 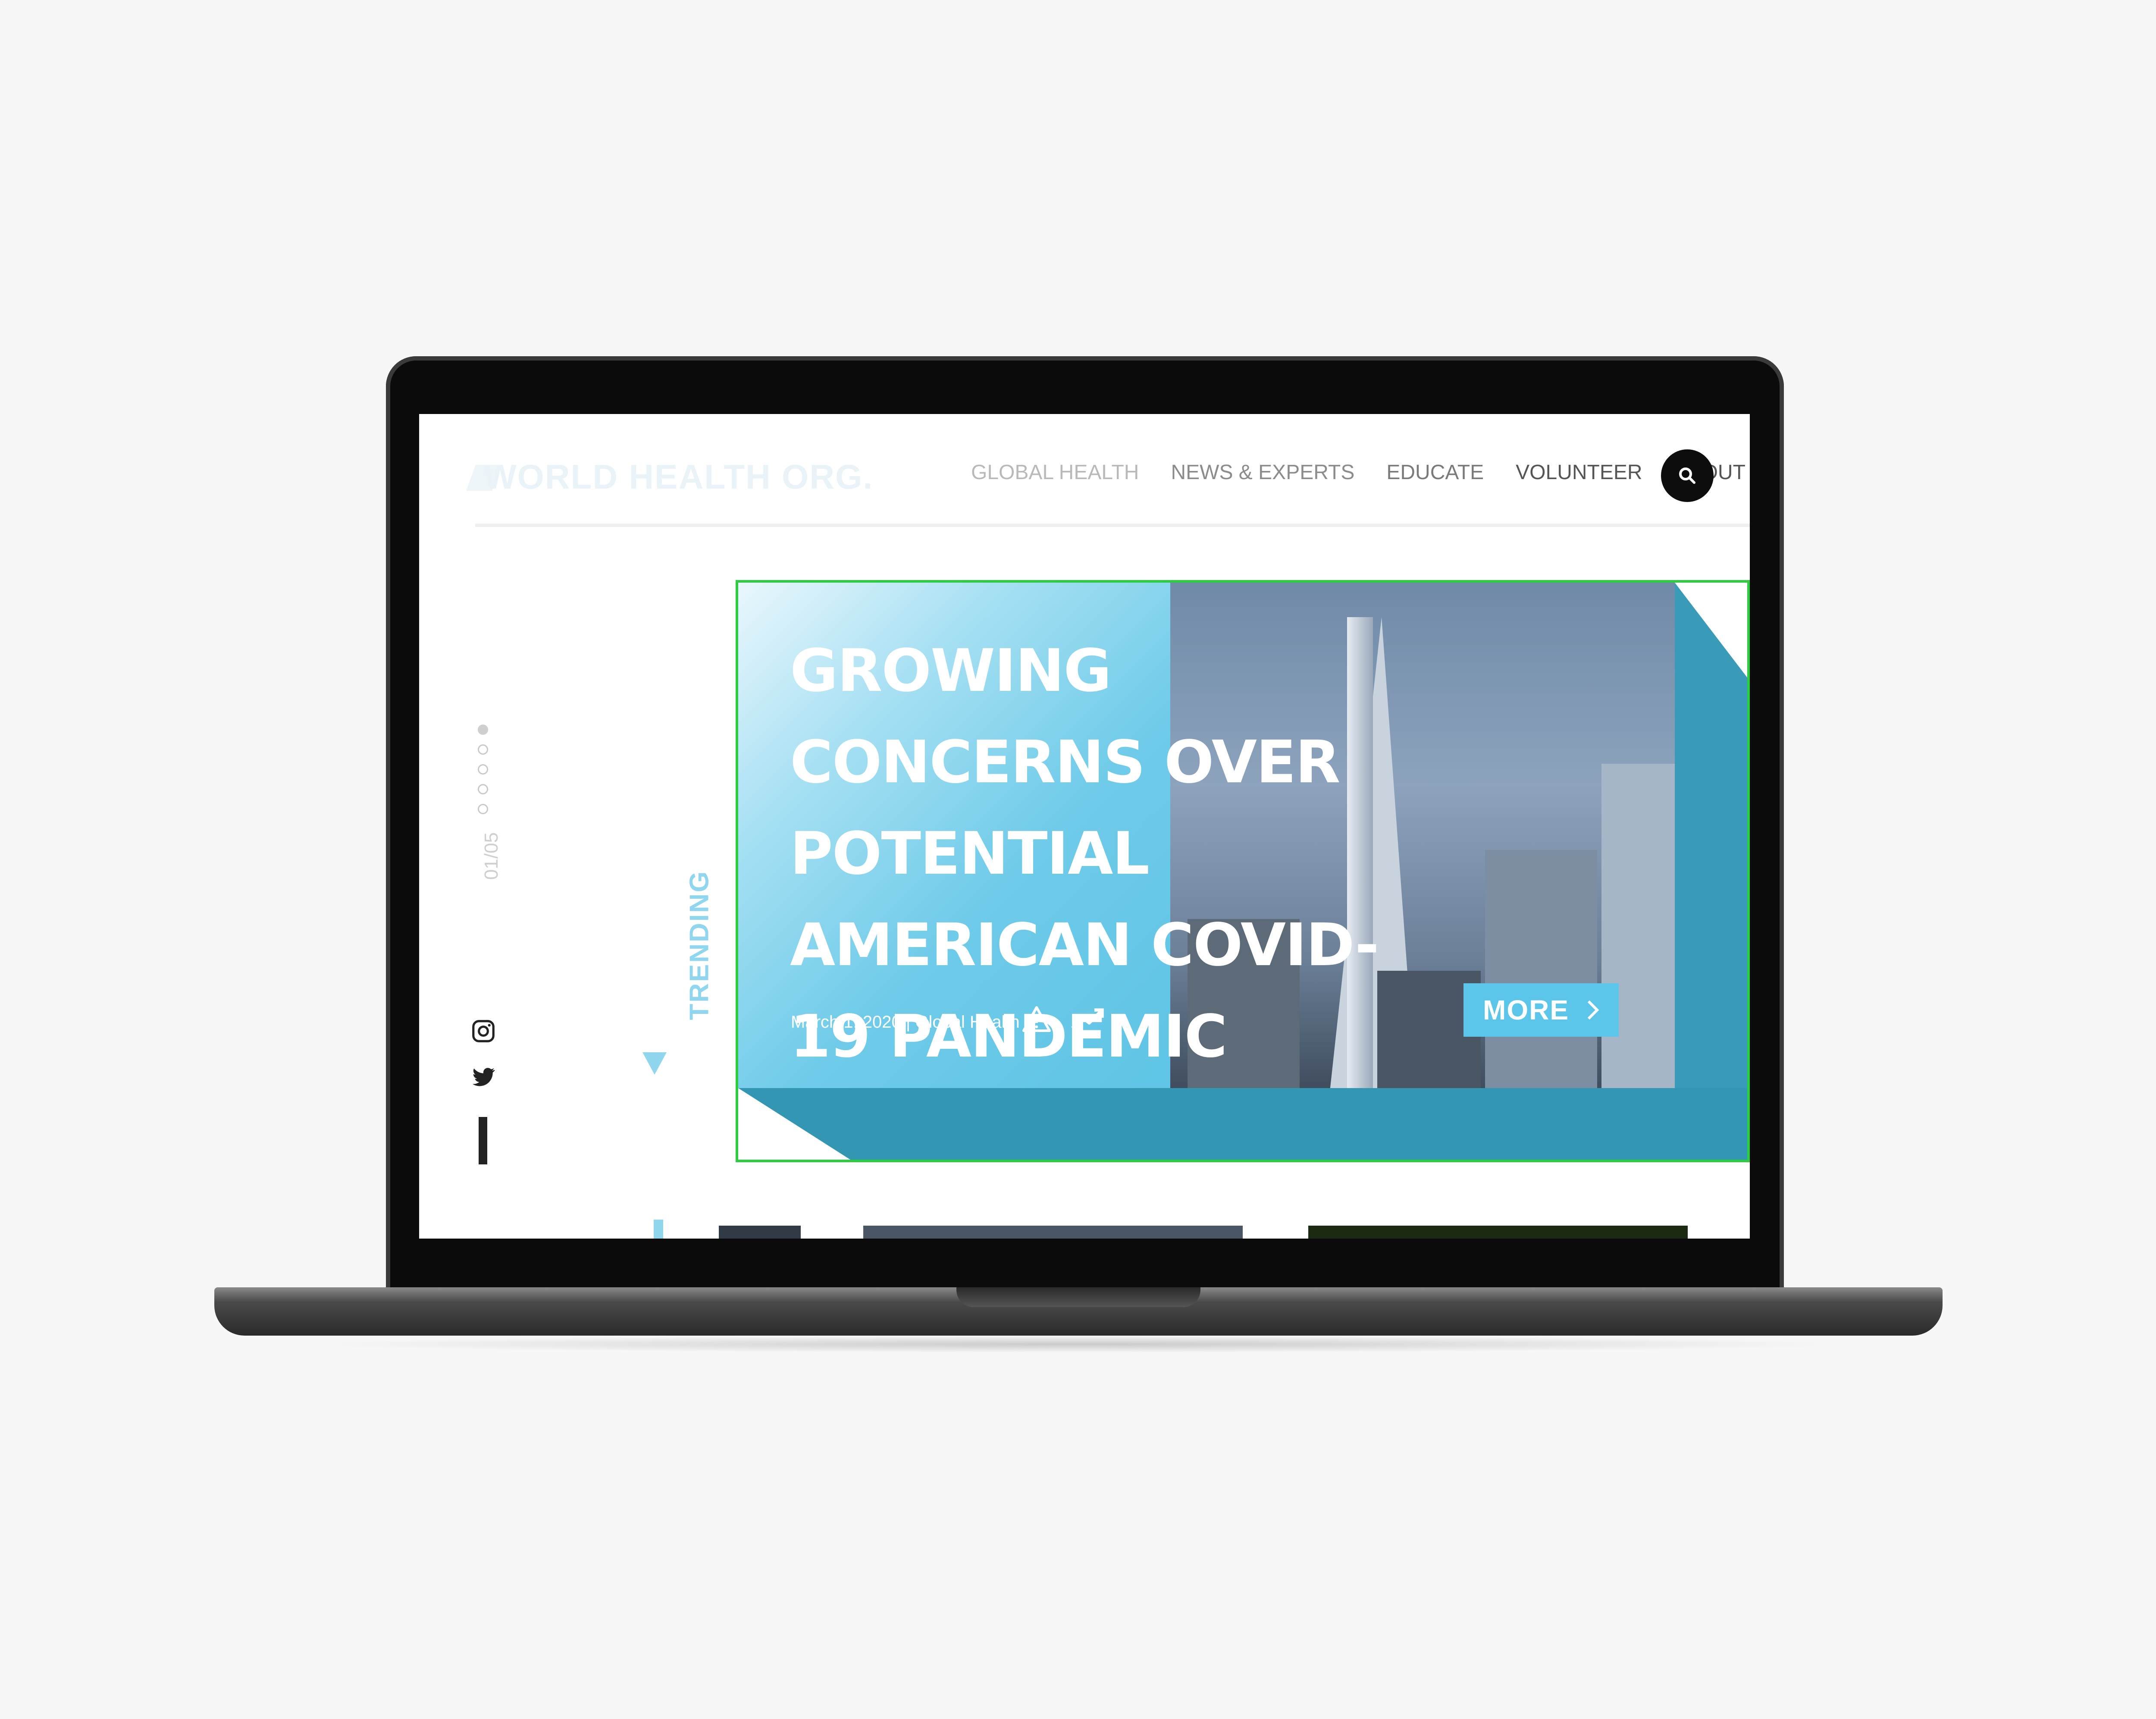 What do you see at coordinates (1112, 525) in the screenshot?
I see `header-divider` at bounding box center [1112, 525].